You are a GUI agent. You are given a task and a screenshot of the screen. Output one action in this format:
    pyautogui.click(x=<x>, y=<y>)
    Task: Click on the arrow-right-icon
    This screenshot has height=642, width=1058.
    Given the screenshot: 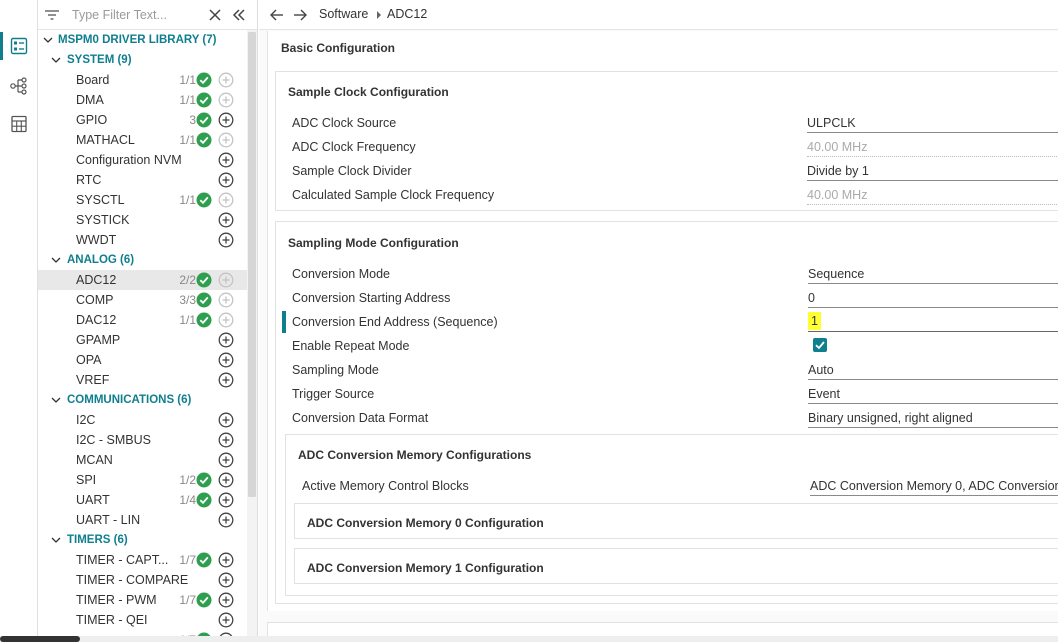 What is the action you would take?
    pyautogui.click(x=300, y=15)
    